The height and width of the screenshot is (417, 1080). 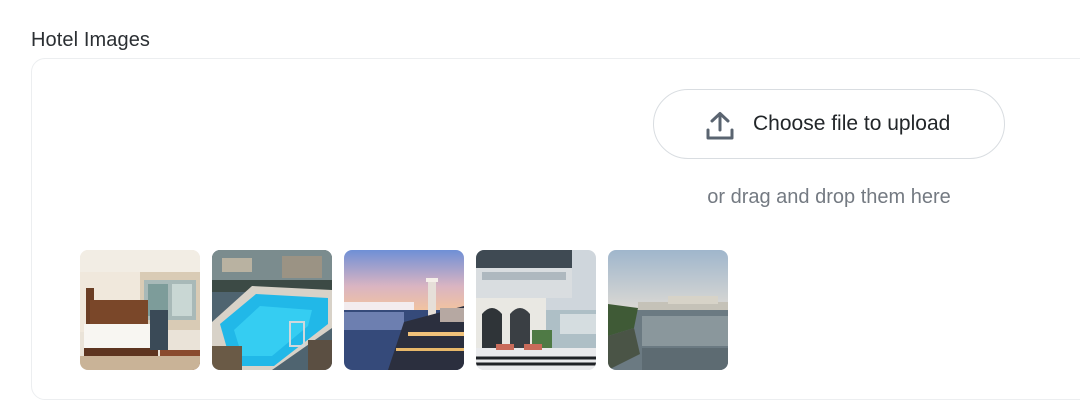 What do you see at coordinates (852, 123) in the screenshot?
I see `choose-file-label: Choose file to upload` at bounding box center [852, 123].